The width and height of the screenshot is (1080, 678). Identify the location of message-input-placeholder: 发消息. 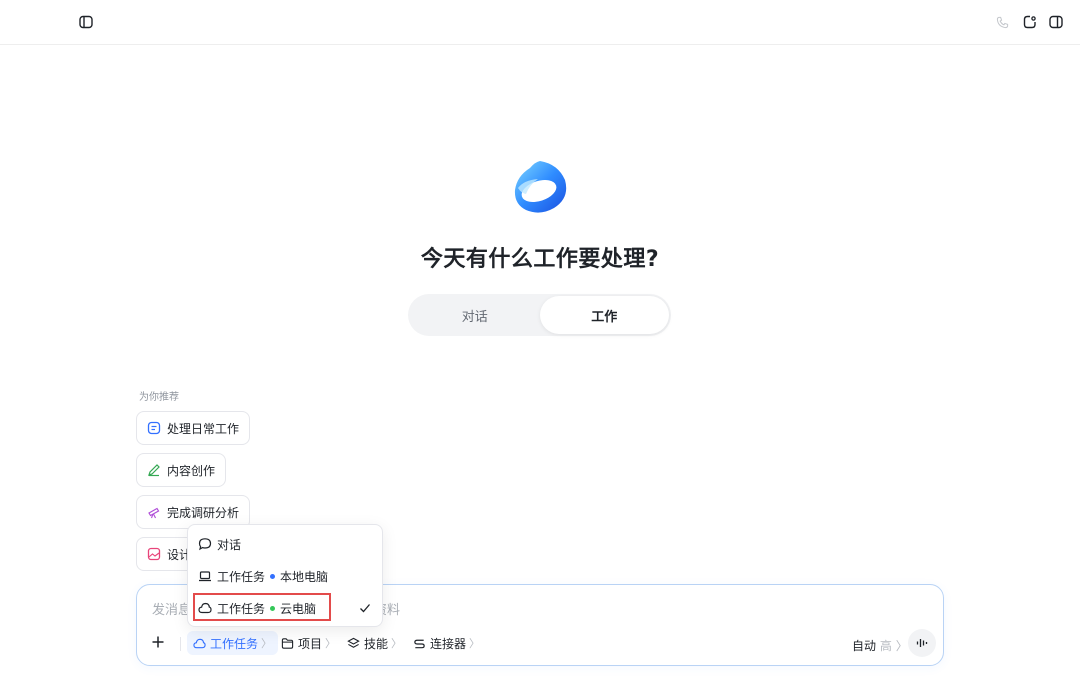
(171, 608).